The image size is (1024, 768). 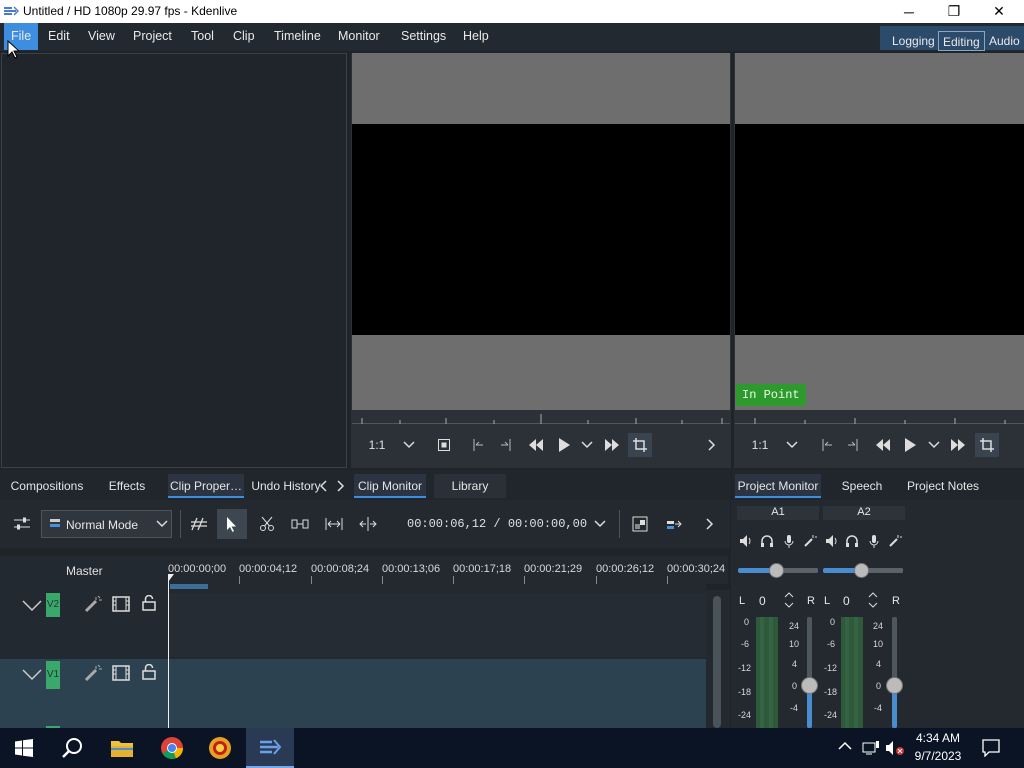 I want to click on browser-app-icon, so click(x=220, y=748).